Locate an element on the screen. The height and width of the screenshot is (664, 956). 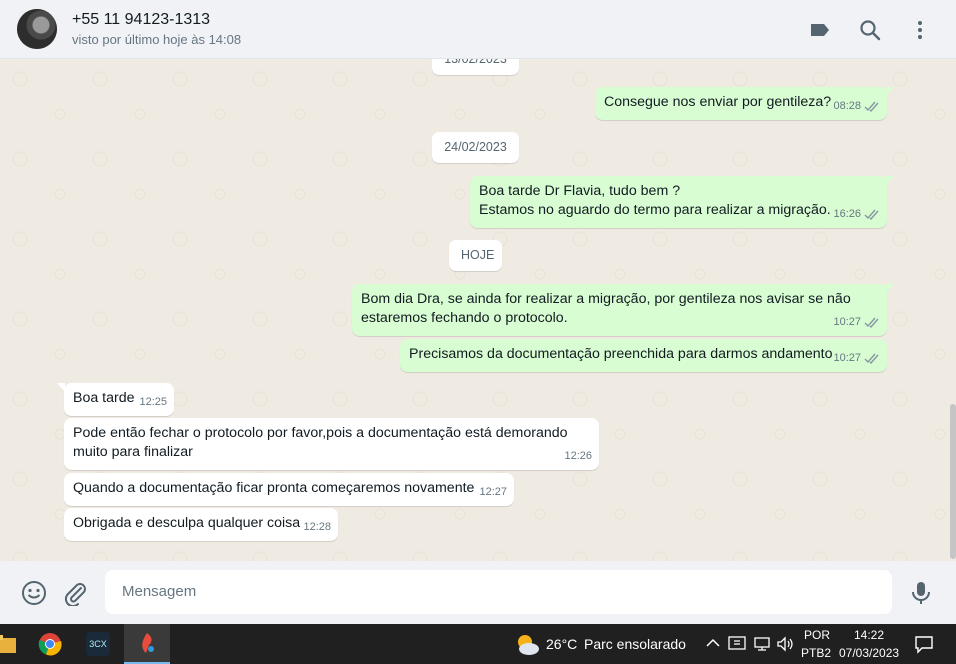
message-time: 12:25 is located at coordinates (153, 402).